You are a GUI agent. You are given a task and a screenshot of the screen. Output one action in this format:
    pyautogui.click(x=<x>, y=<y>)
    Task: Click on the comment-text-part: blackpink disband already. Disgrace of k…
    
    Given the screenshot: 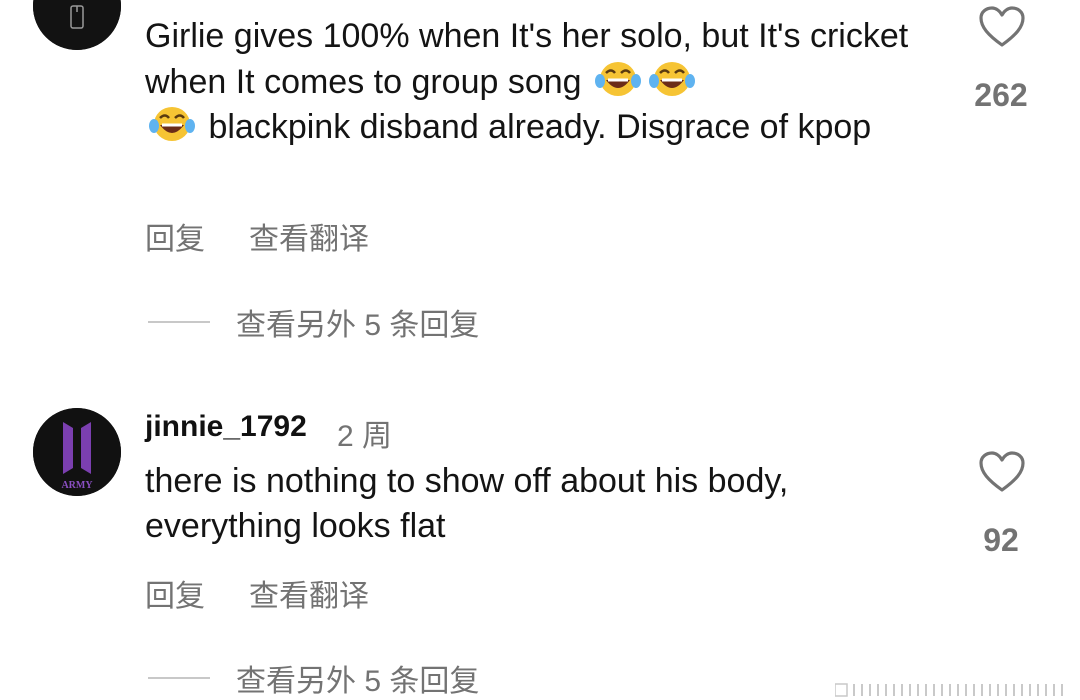 What is the action you would take?
    pyautogui.click(x=535, y=127)
    